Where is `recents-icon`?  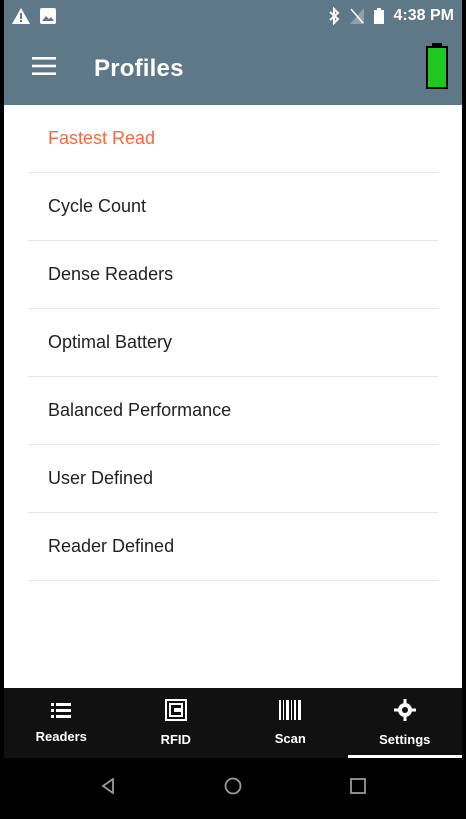
recents-icon is located at coordinates (358, 788).